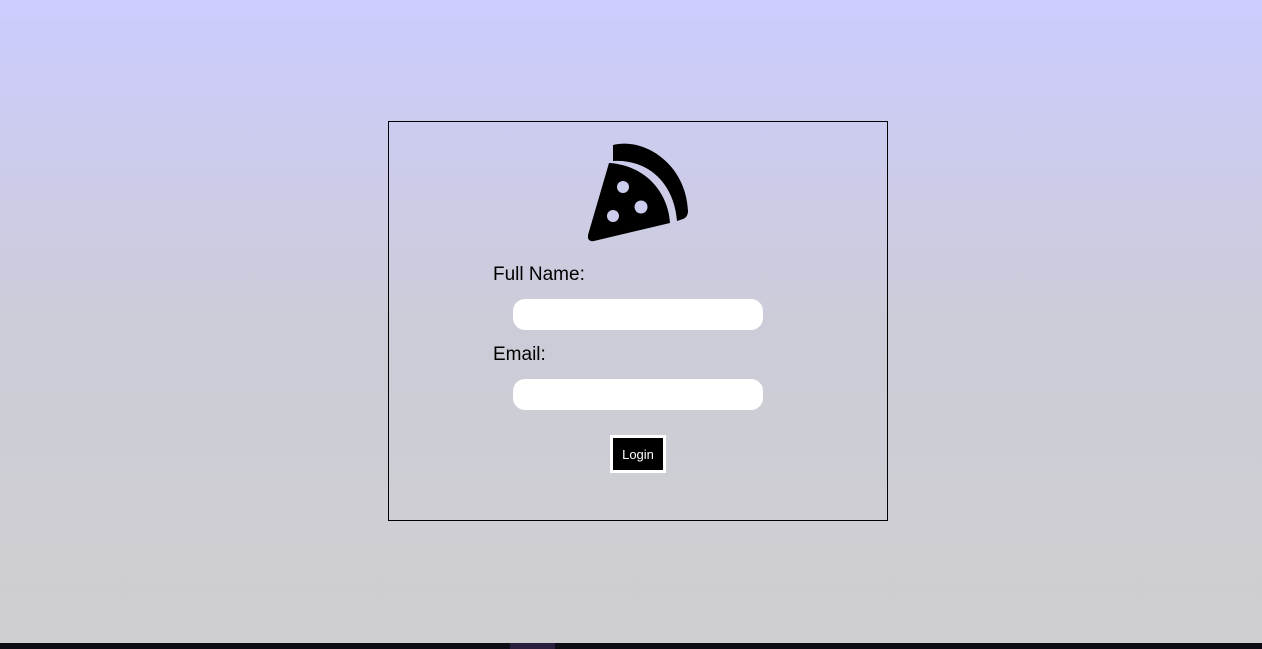 This screenshot has width=1262, height=649. I want to click on taskbar, so click(631, 646).